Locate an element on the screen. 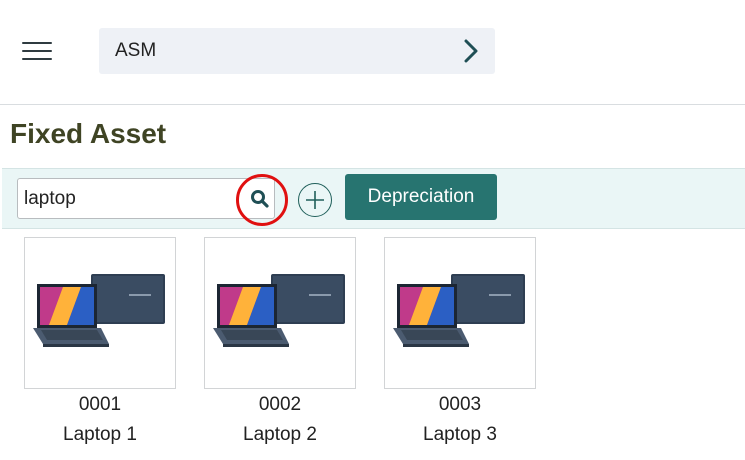 This screenshot has width=745, height=460. chevron-right-icon is located at coordinates (471, 51).